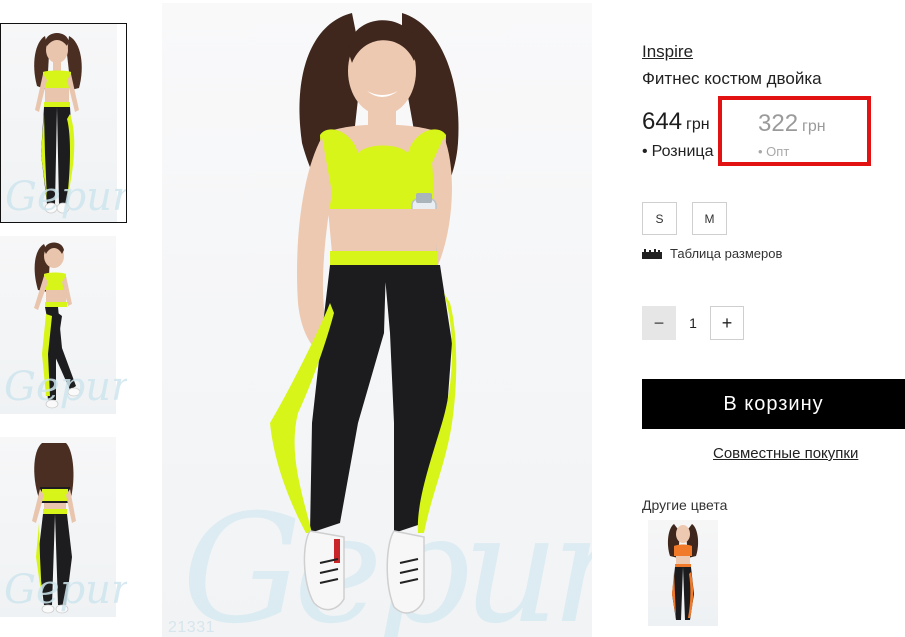 The image size is (905, 637). I want to click on quantity-value: 1, so click(693, 323).